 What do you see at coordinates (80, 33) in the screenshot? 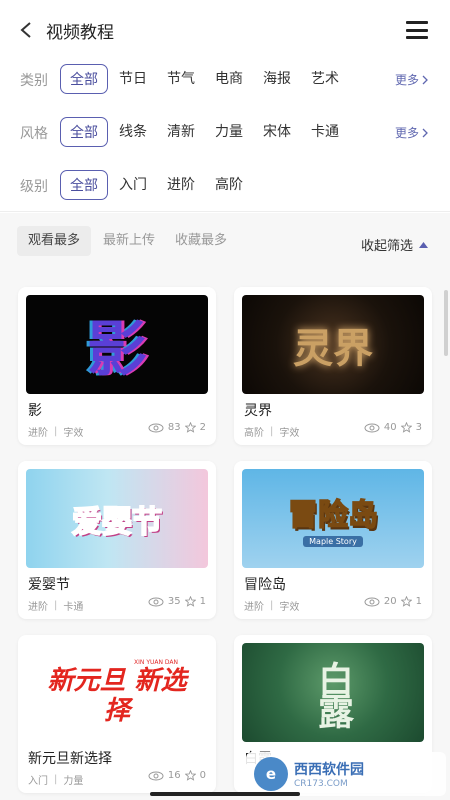
I see `page-title: 视频教程` at bounding box center [80, 33].